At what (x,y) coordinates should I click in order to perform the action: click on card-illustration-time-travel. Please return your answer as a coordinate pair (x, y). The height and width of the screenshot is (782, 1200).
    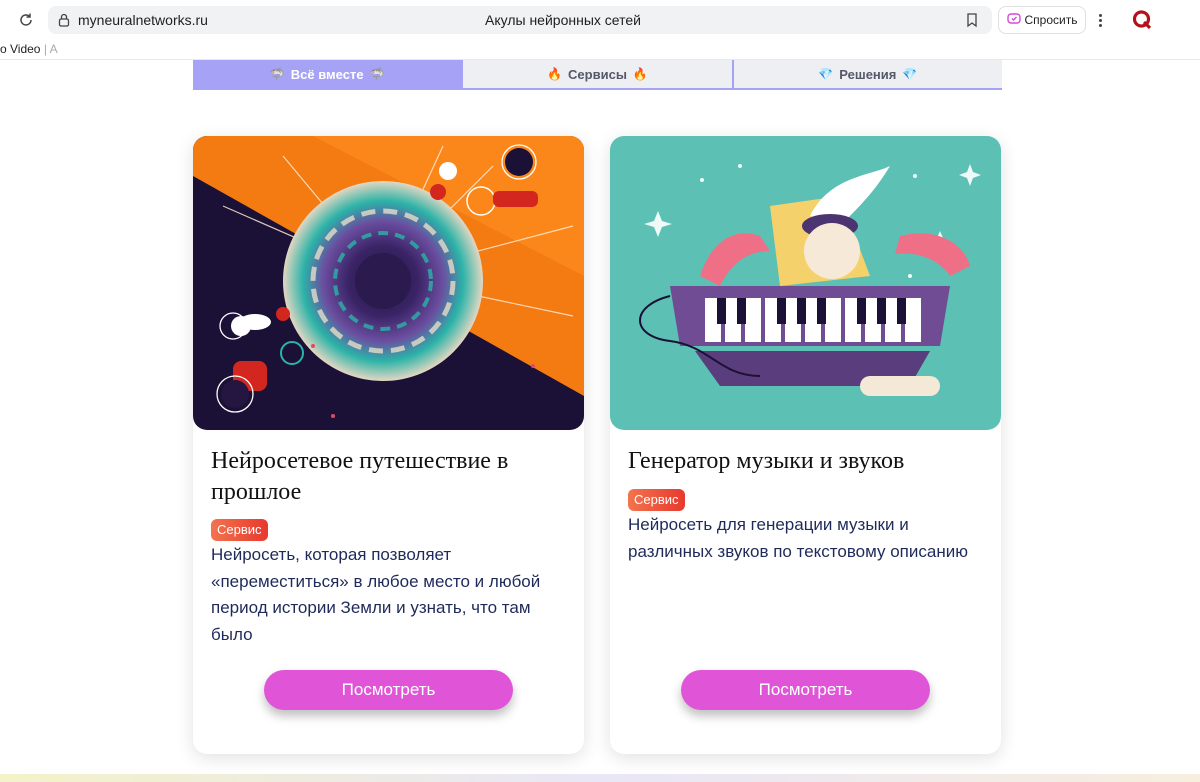
    Looking at the image, I should click on (388, 283).